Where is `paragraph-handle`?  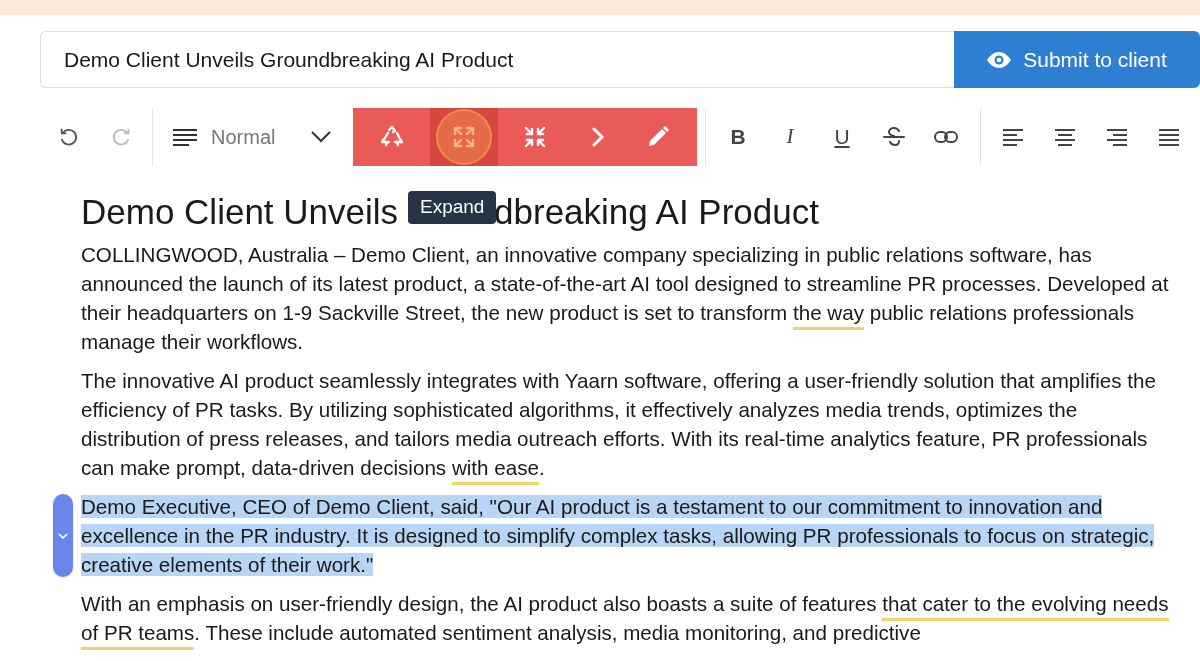 paragraph-handle is located at coordinates (63, 535).